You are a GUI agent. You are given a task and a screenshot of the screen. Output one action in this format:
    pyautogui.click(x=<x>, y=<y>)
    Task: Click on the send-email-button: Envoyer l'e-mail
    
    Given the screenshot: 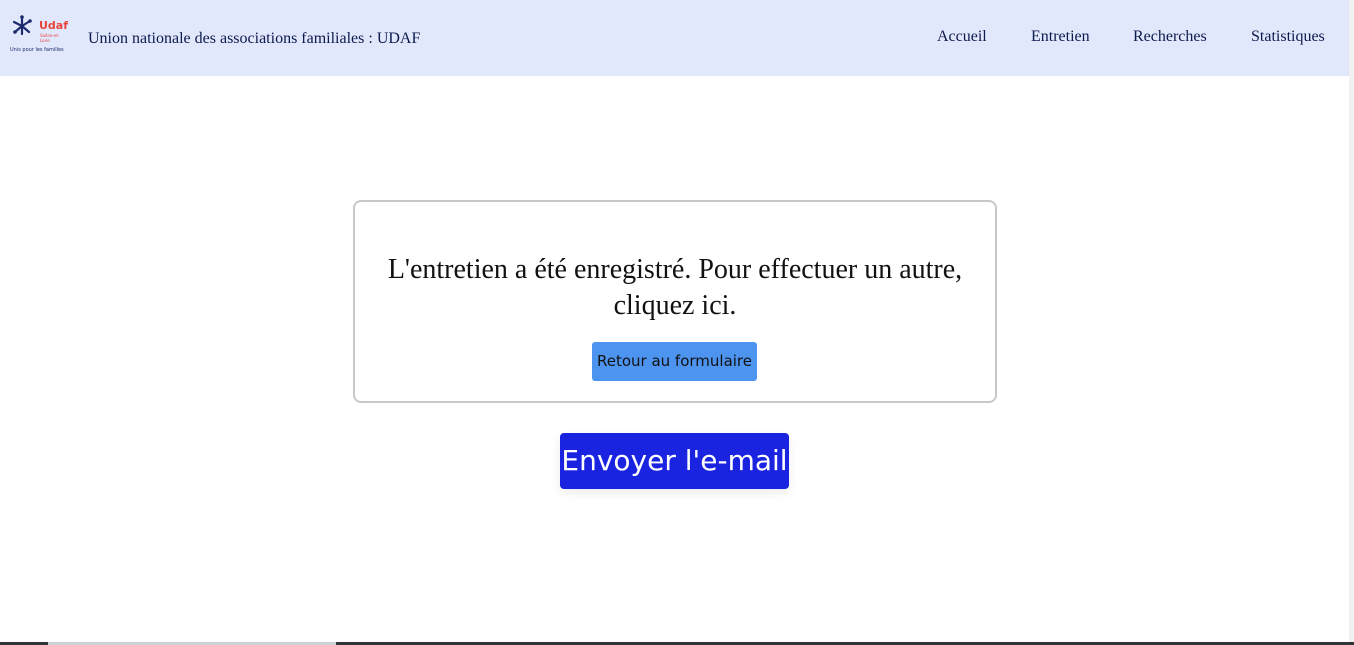 What is the action you would take?
    pyautogui.click(x=674, y=461)
    